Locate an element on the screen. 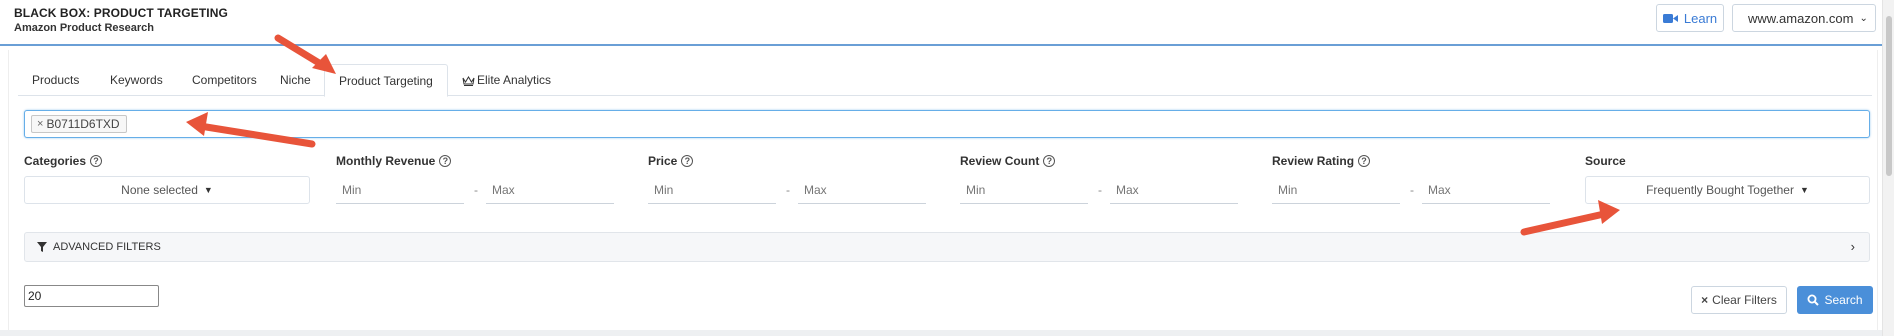 The image size is (1894, 336). crown-icon is located at coordinates (468, 81).